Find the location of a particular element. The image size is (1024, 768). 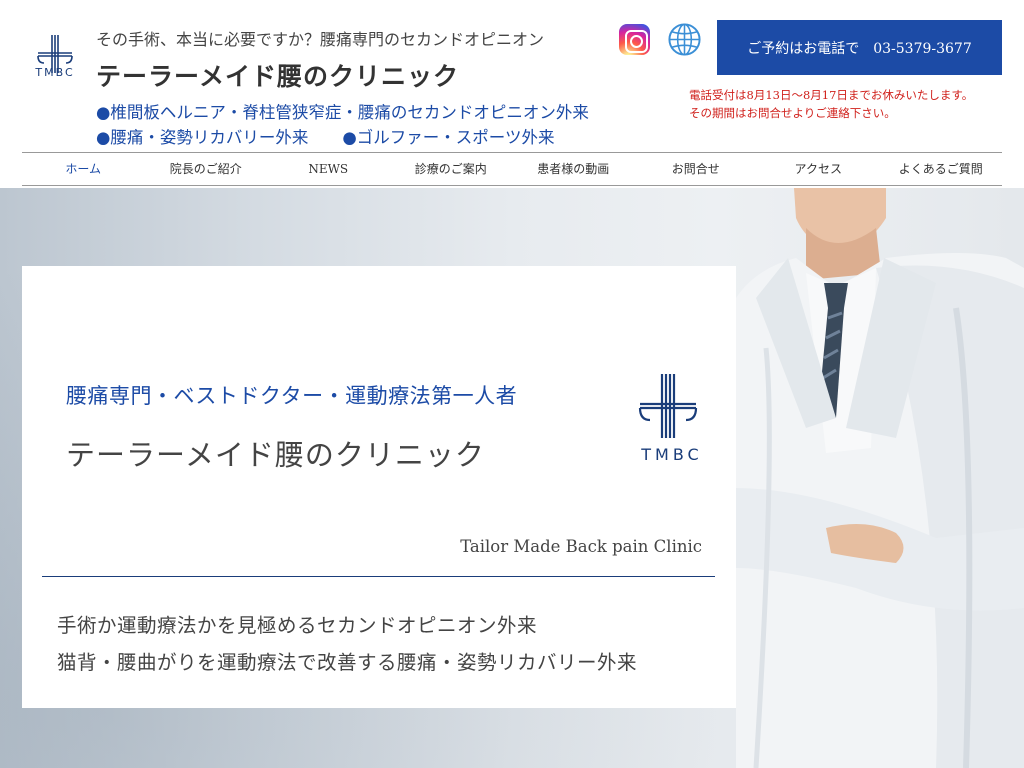

department-link-second-opinion: ●椎間板ヘルニア・脊柱管狭窄症・腰痛のセカンドオピニオン外来 is located at coordinates (342, 111).